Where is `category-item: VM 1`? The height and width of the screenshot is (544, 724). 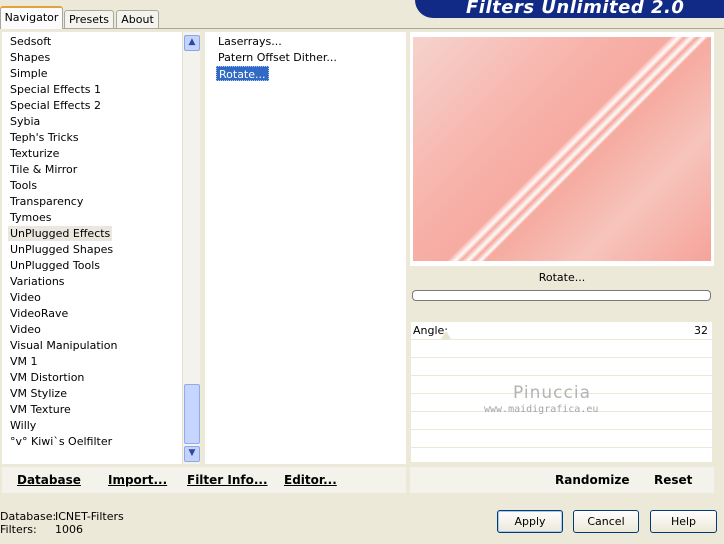
category-item: VM 1 is located at coordinates (24, 361).